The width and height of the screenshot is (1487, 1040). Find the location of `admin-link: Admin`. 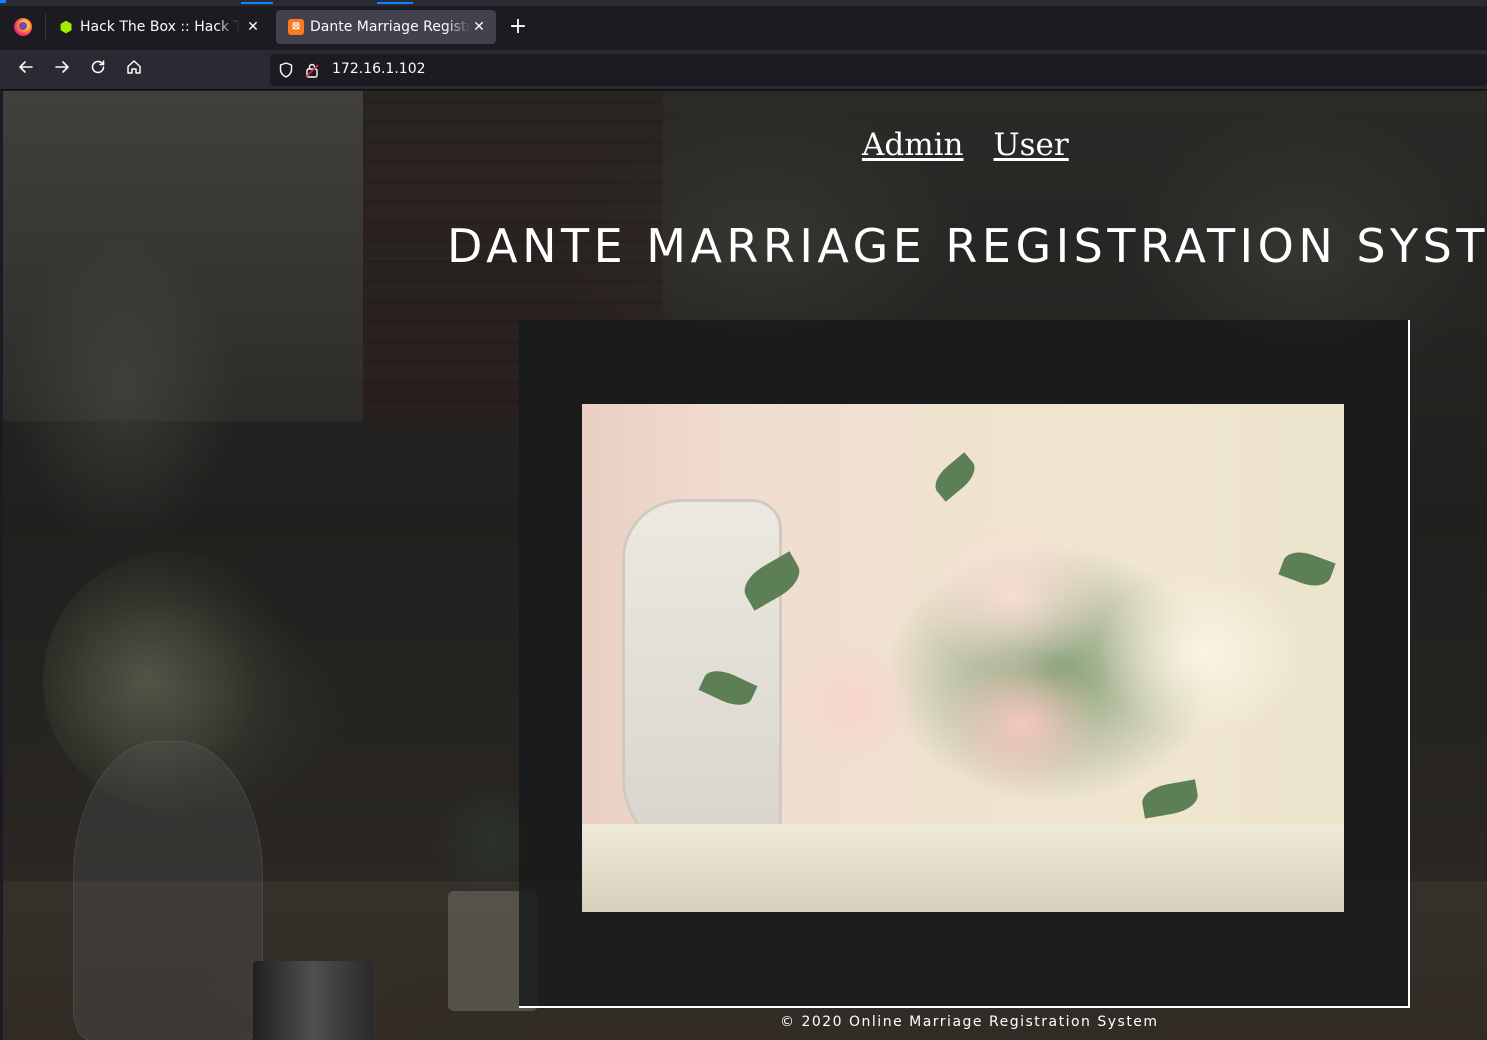

admin-link: Admin is located at coordinates (913, 145).